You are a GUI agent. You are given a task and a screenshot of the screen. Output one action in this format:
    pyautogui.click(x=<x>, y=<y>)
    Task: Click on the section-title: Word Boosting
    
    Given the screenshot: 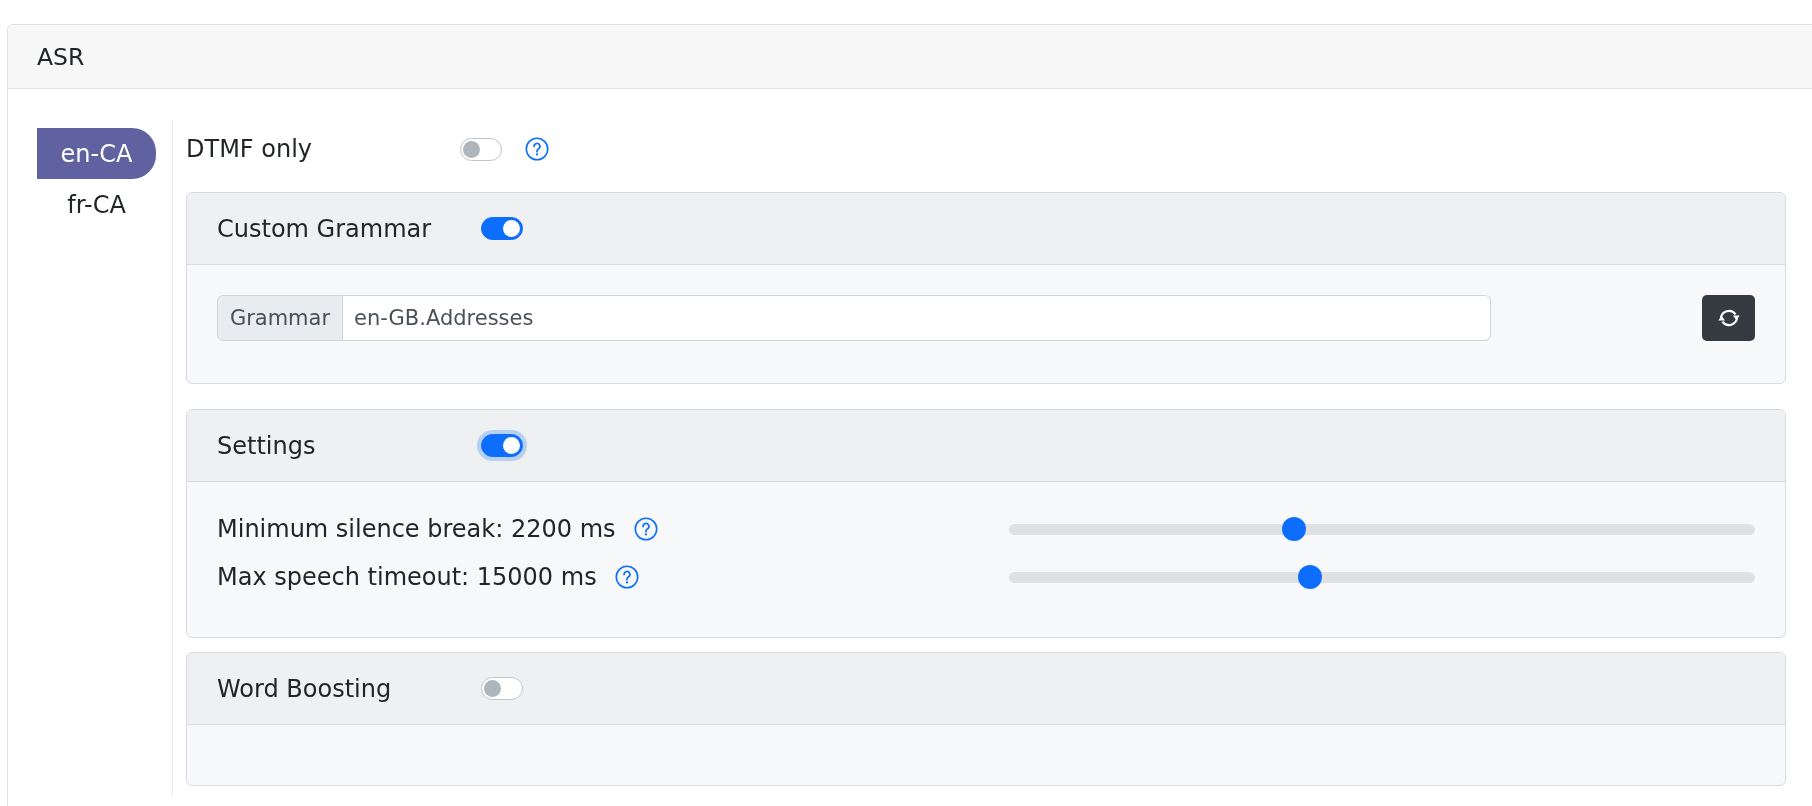 What is the action you would take?
    pyautogui.click(x=305, y=688)
    